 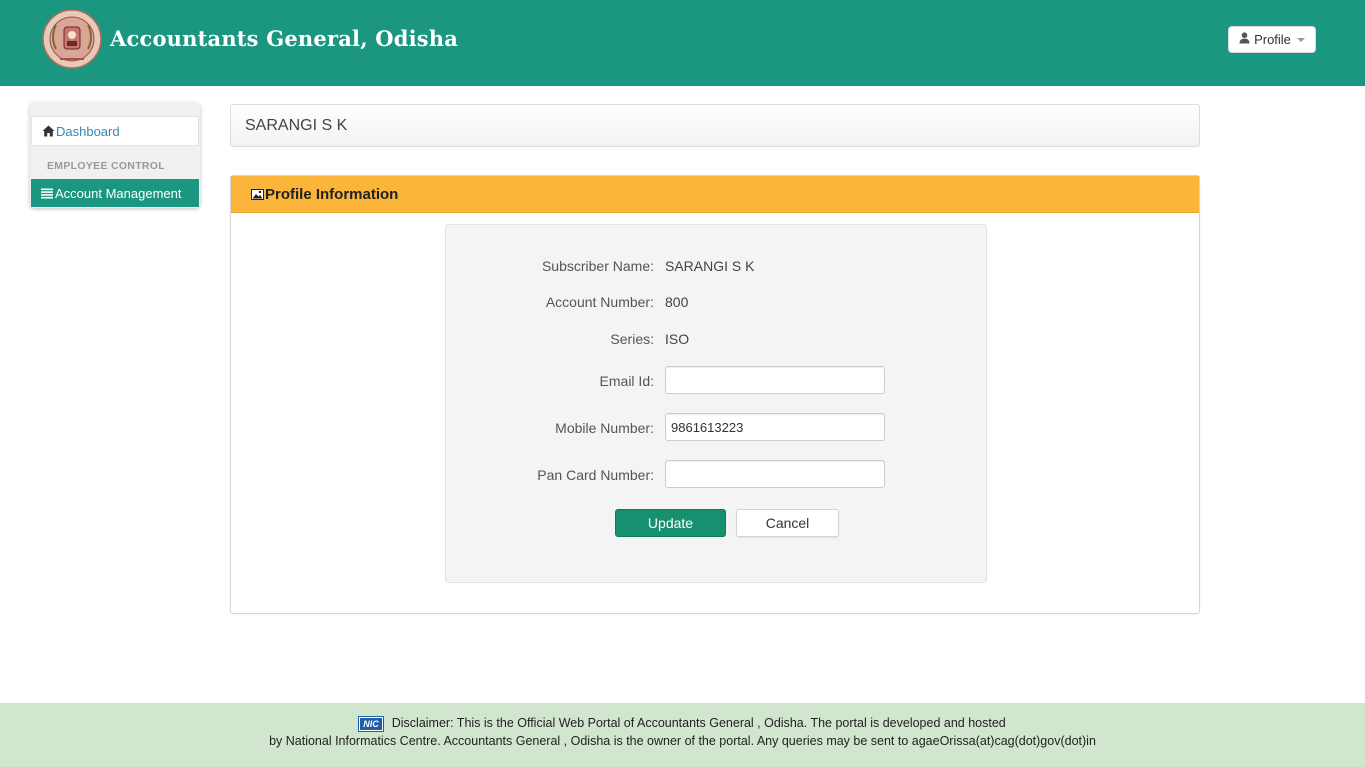 I want to click on pan-card-label: Pan Card Number:, so click(x=595, y=475).